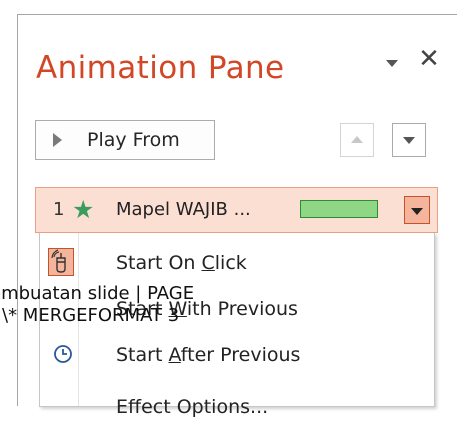 This screenshot has height=431, width=457. What do you see at coordinates (59, 209) in the screenshot?
I see `animation-order-number: 1` at bounding box center [59, 209].